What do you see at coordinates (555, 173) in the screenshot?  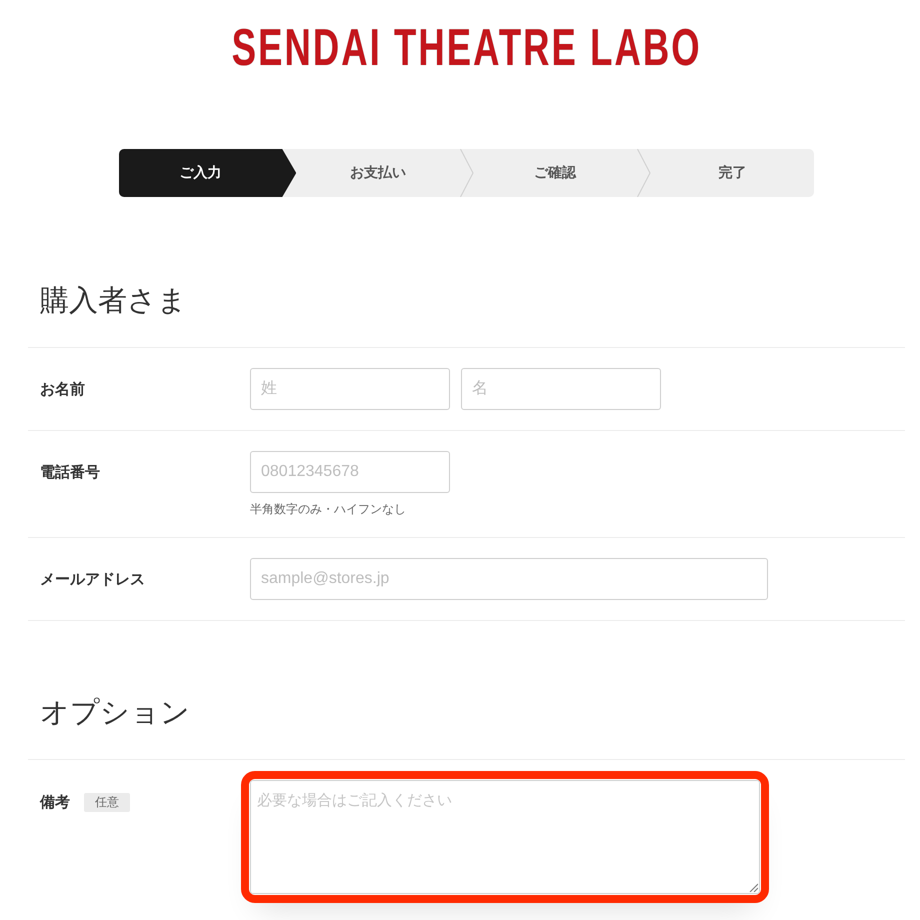 I see `progress-step: ご確認` at bounding box center [555, 173].